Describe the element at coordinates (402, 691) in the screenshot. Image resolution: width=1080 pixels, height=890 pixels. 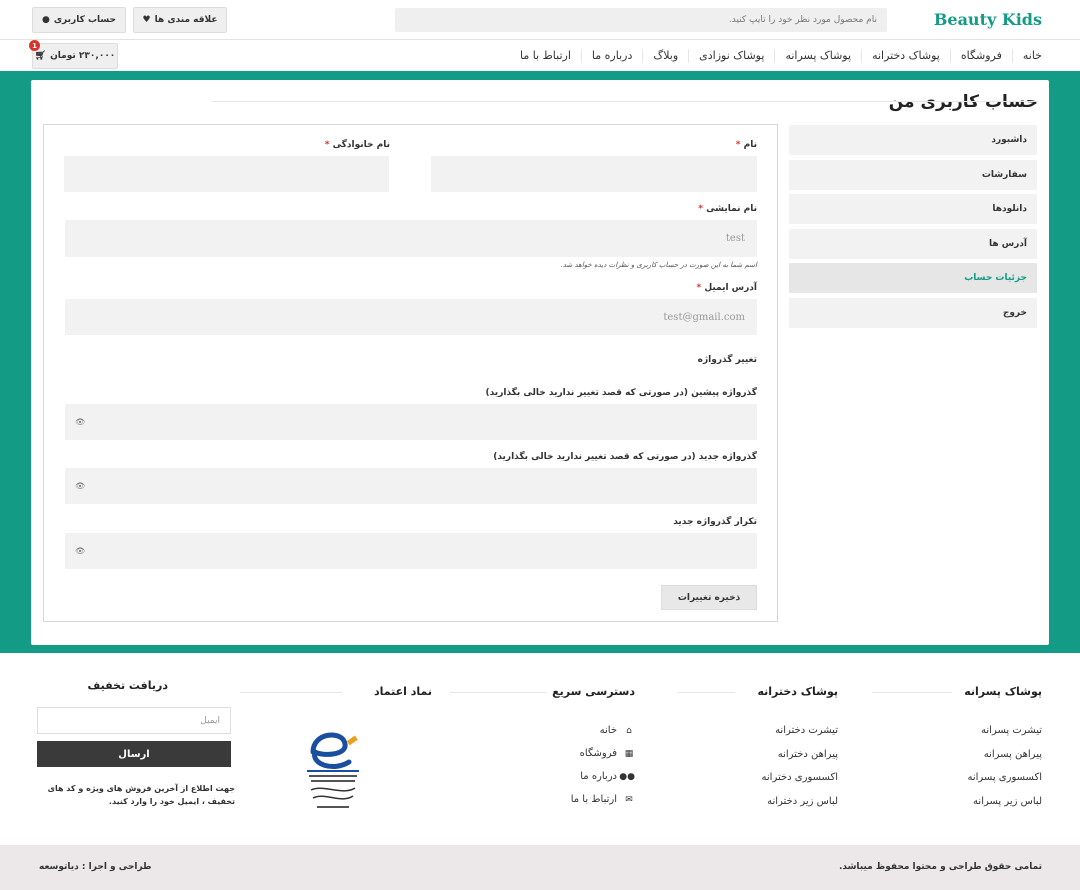
I see `footer-trust-title: نماد اعتماد` at that location.